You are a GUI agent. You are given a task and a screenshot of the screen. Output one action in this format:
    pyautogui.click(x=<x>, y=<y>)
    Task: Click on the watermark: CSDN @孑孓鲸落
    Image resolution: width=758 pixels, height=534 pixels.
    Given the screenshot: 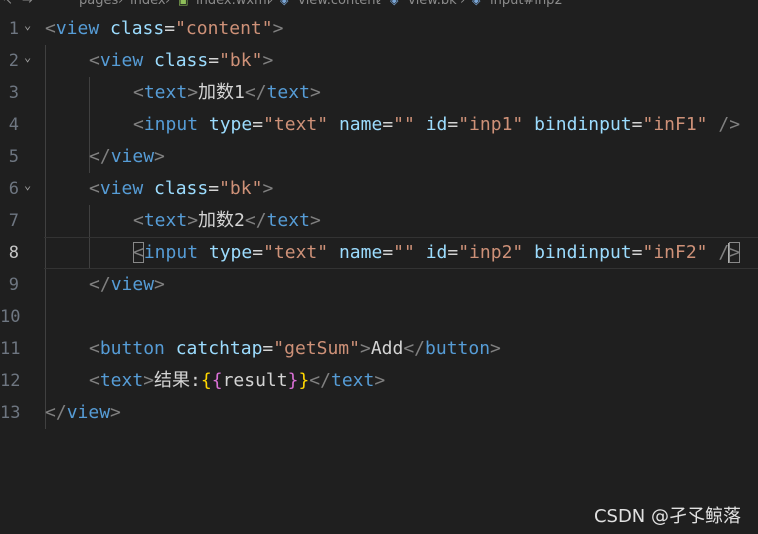 What is the action you would take?
    pyautogui.click(x=667, y=516)
    